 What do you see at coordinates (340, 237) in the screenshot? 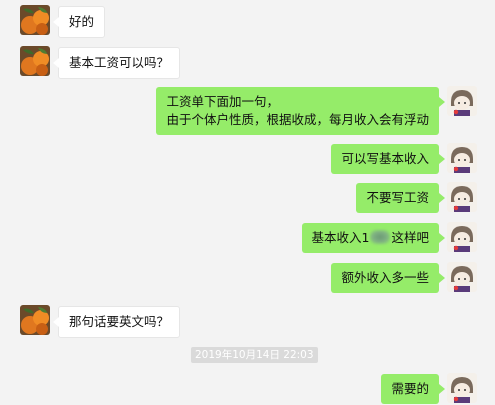
I see `message-text: 基本收入1` at bounding box center [340, 237].